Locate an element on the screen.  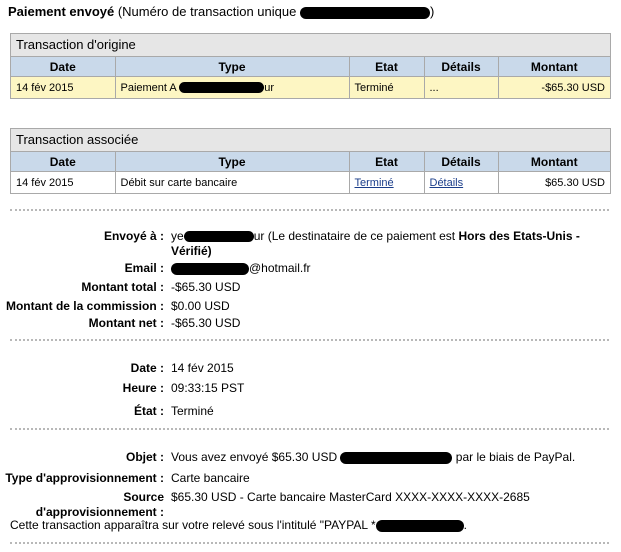
statement-note-suffix: . is located at coordinates (465, 525).